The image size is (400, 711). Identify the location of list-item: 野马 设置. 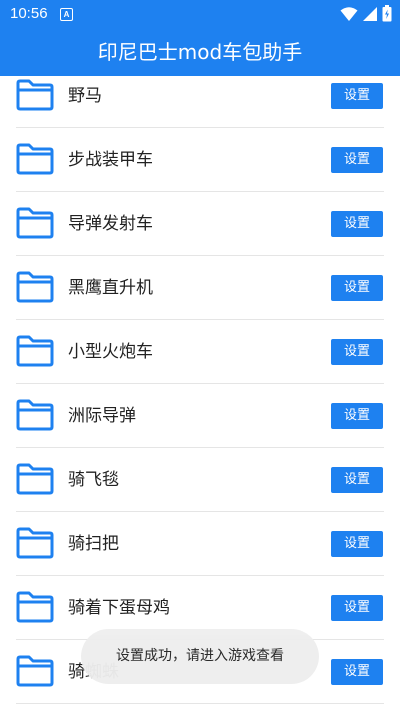
(200, 102).